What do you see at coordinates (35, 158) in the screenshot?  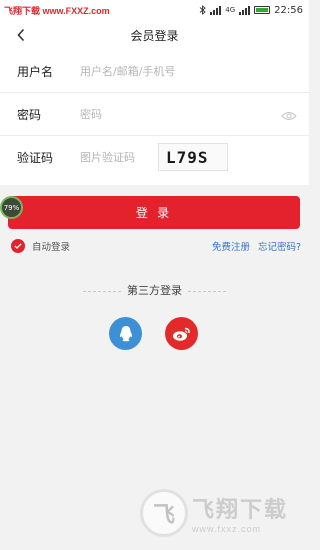 I see `captcha-label: 验证码` at bounding box center [35, 158].